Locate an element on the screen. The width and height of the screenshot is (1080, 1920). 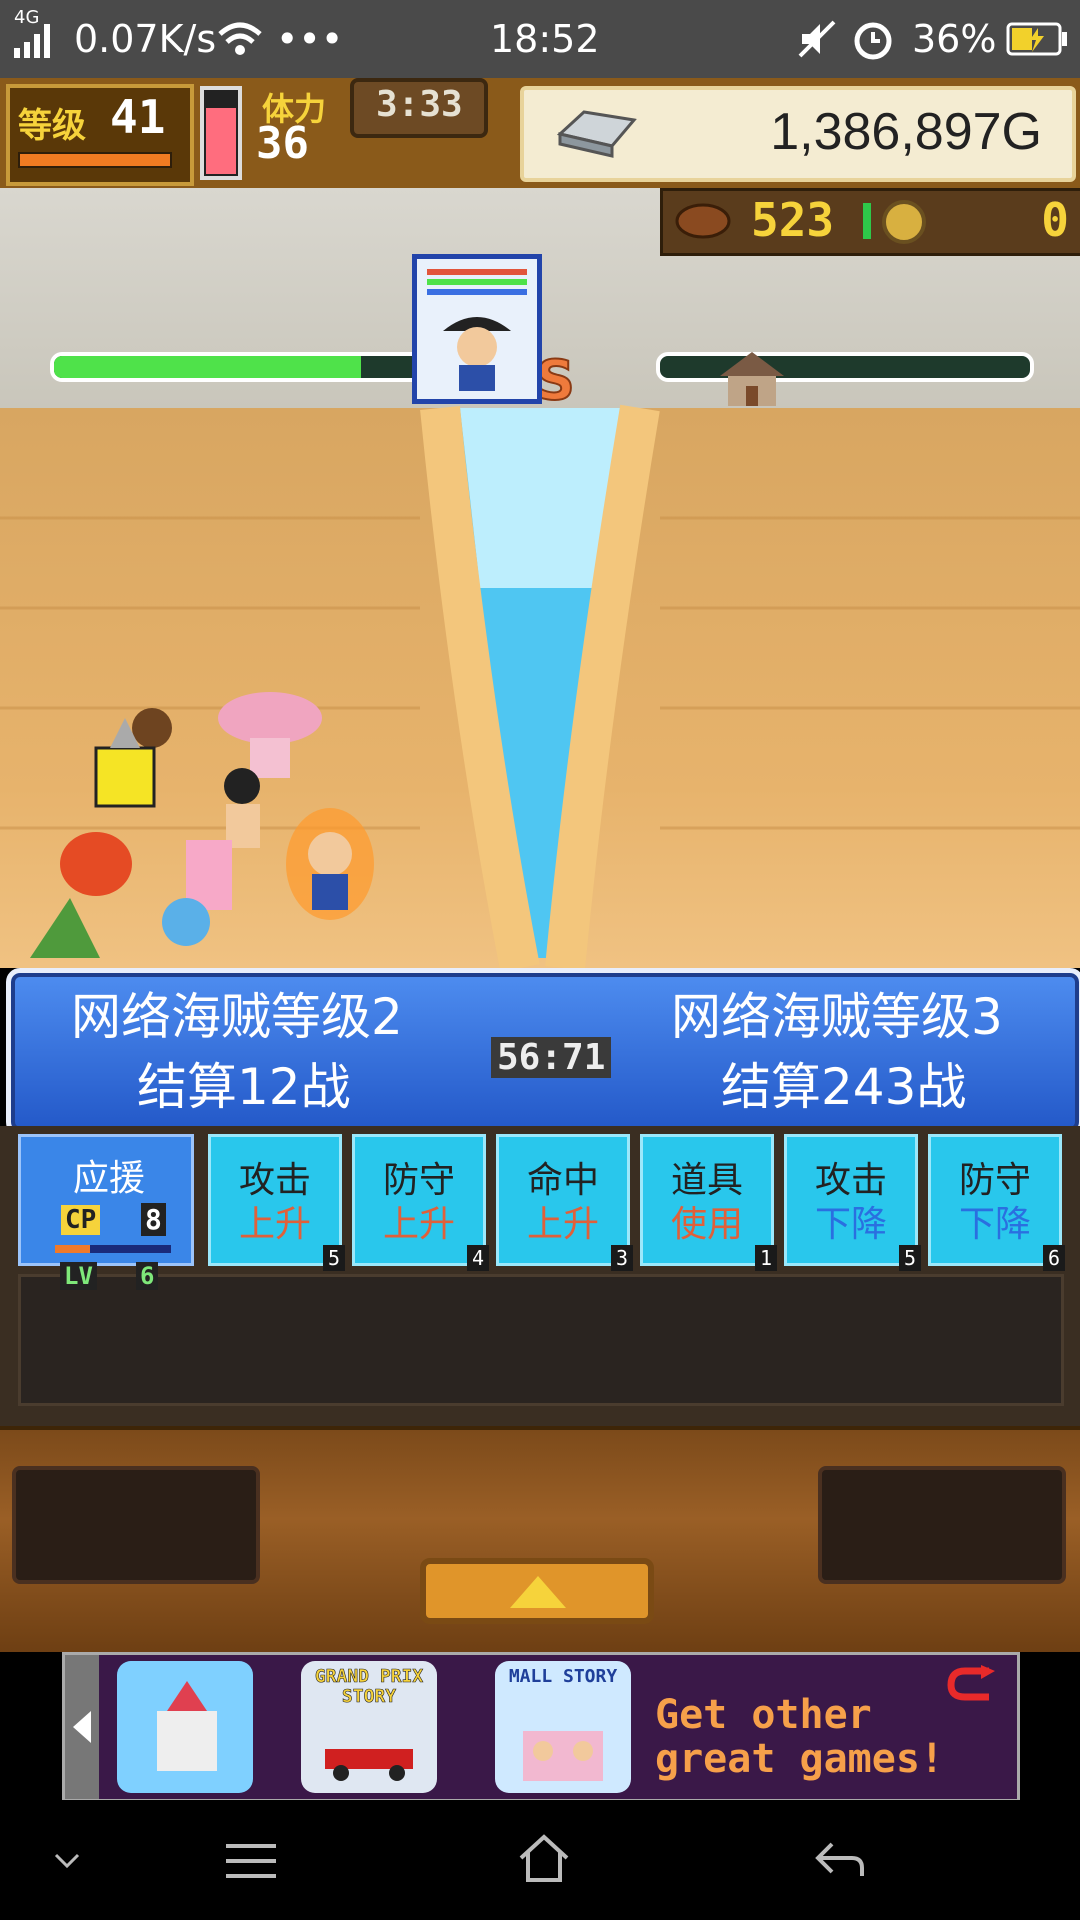
stamina-gauge is located at coordinates (221, 133).